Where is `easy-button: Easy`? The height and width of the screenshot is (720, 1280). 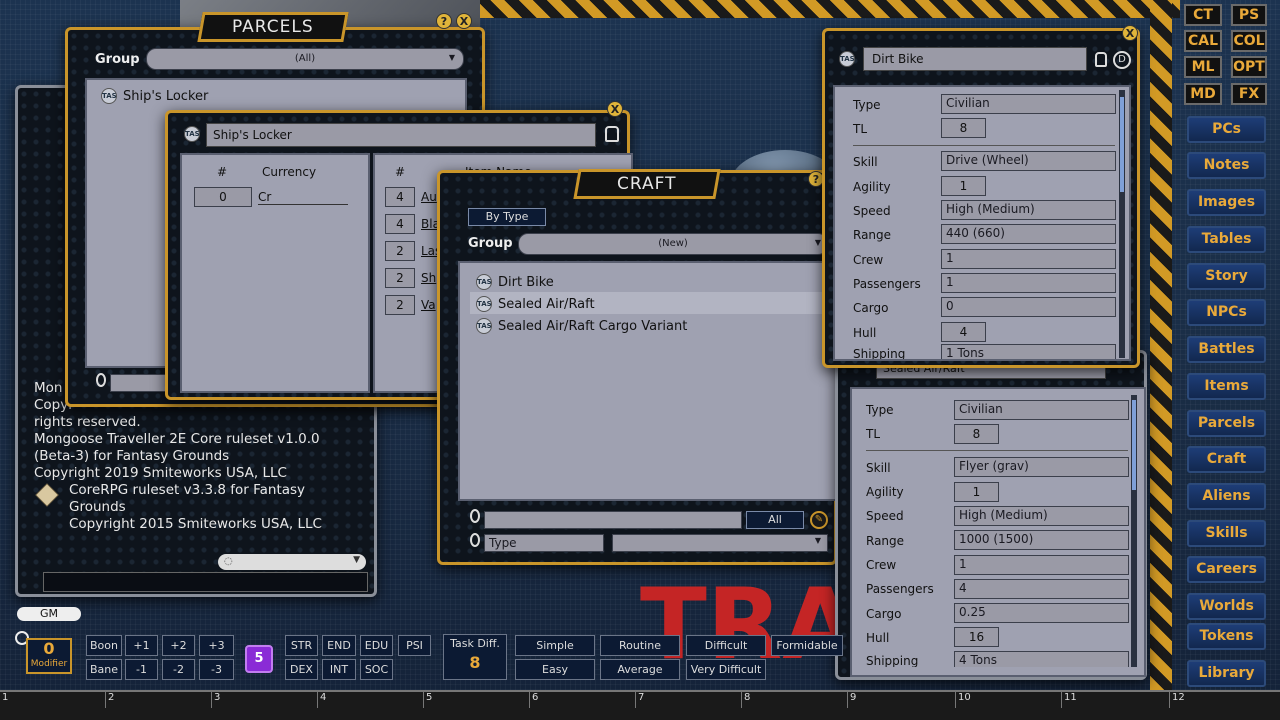
easy-button: Easy is located at coordinates (555, 669).